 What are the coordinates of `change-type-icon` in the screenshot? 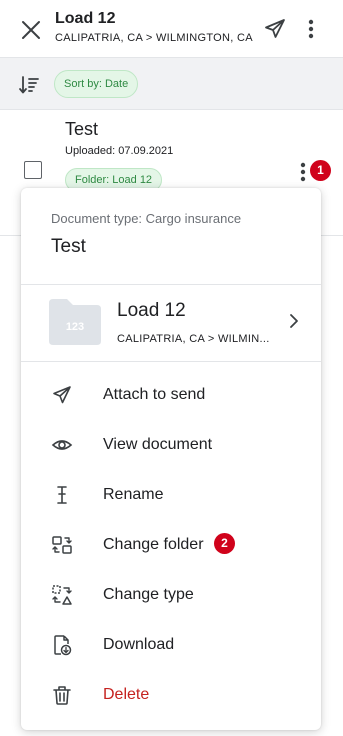 It's located at (62, 595).